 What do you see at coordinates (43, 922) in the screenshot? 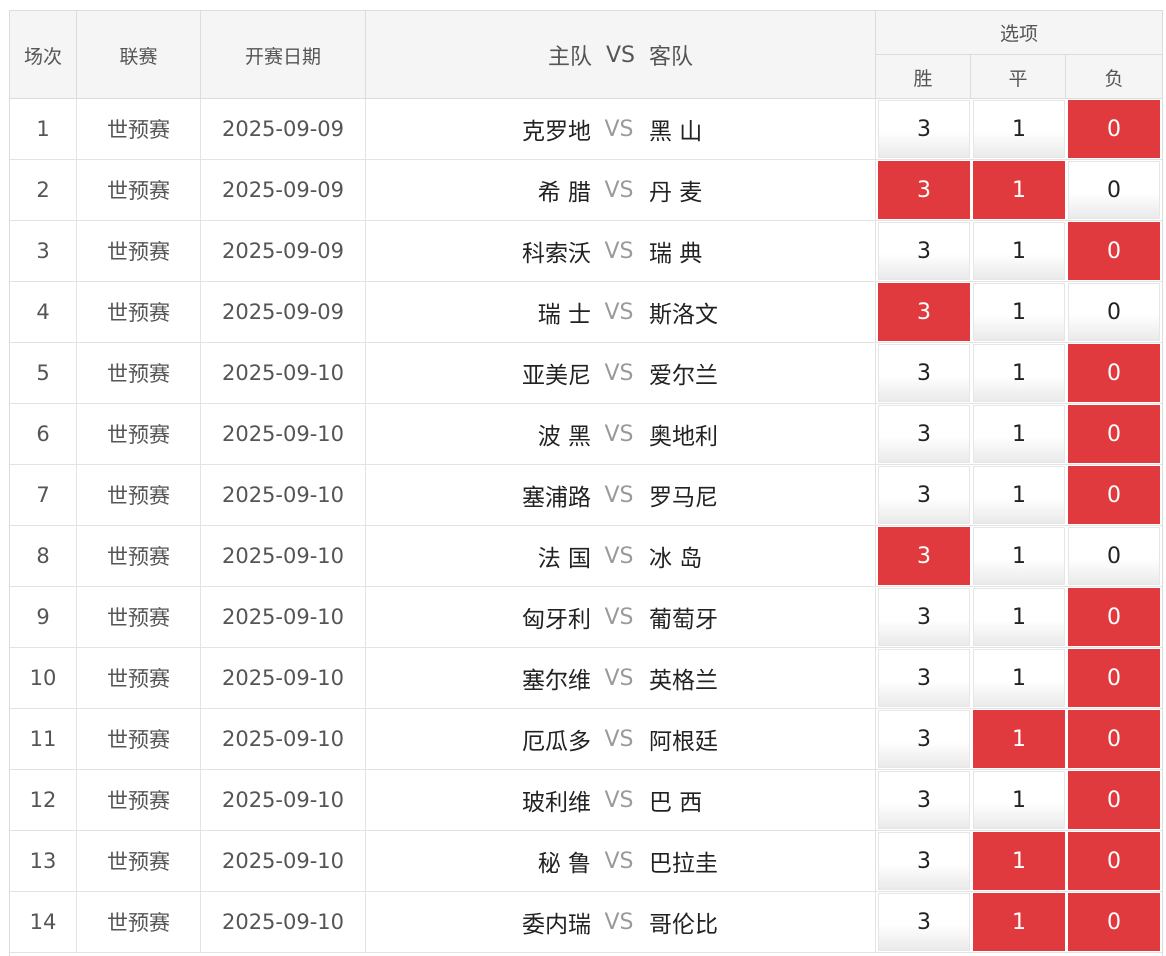
I see `match-index: 14` at bounding box center [43, 922].